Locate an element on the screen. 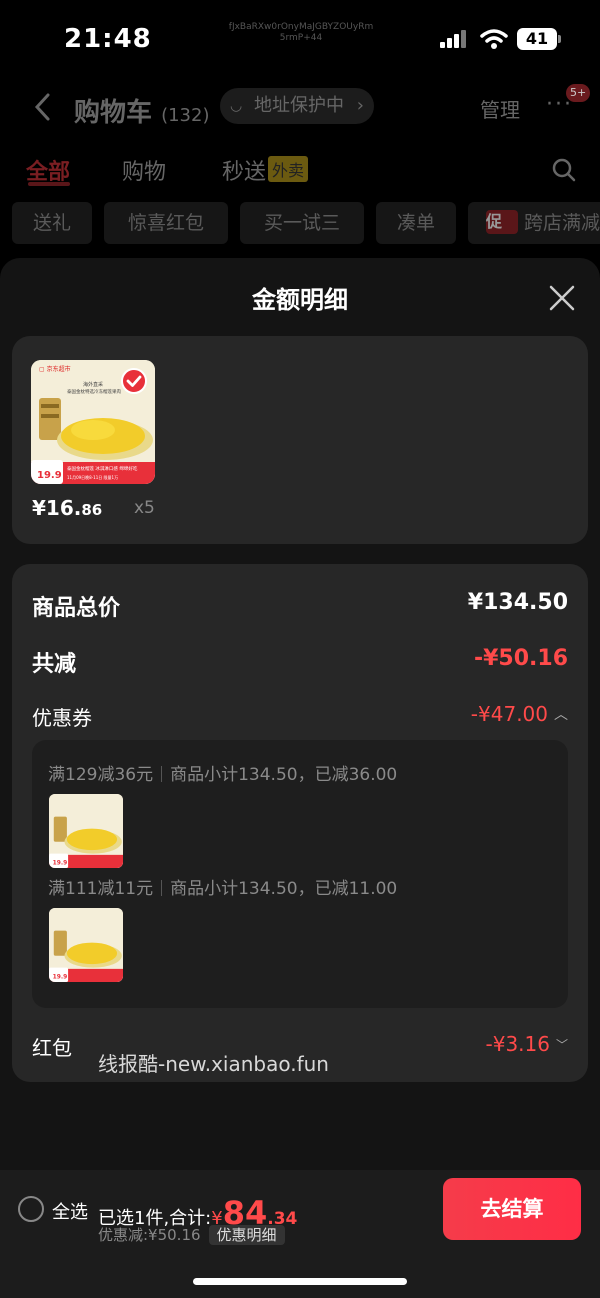  coupon-rule-1-title: 满129减36元 is located at coordinates (101, 775).